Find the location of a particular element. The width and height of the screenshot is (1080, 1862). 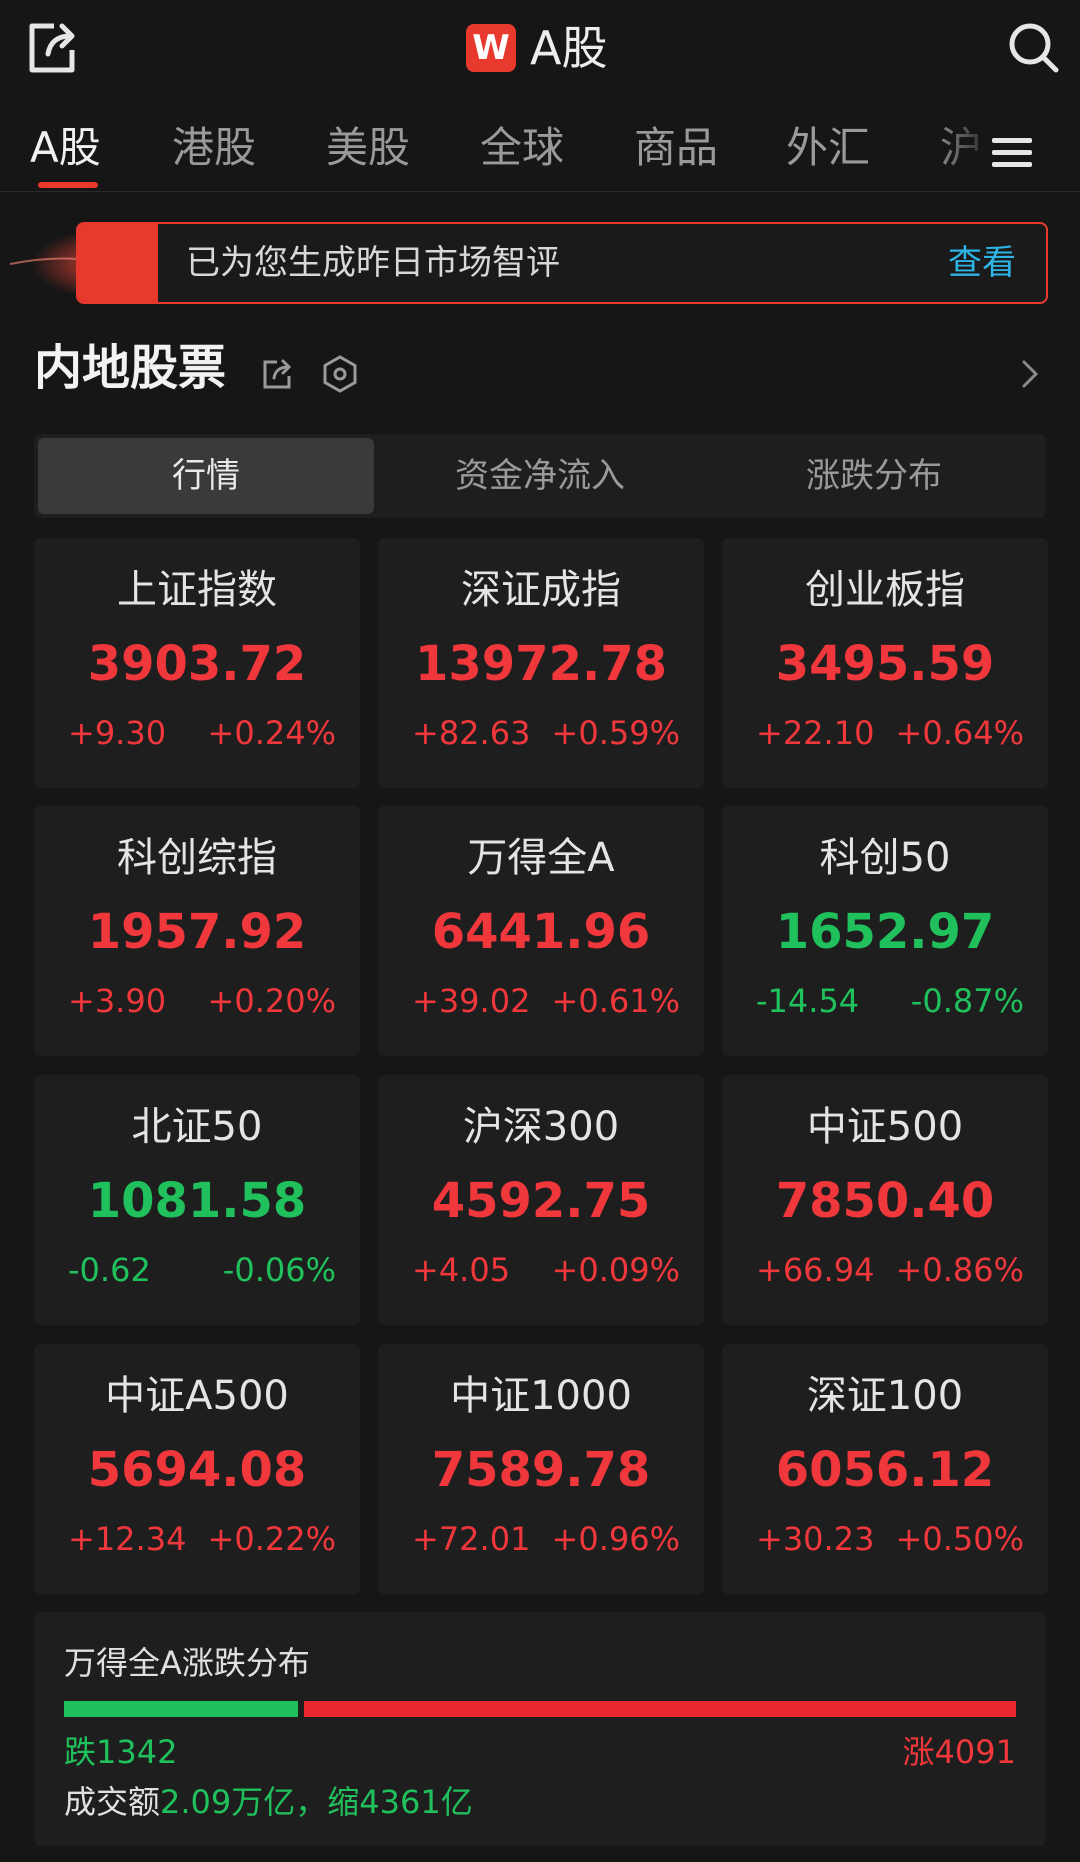

segment-net-inflow: 资金净流入 is located at coordinates (540, 476).